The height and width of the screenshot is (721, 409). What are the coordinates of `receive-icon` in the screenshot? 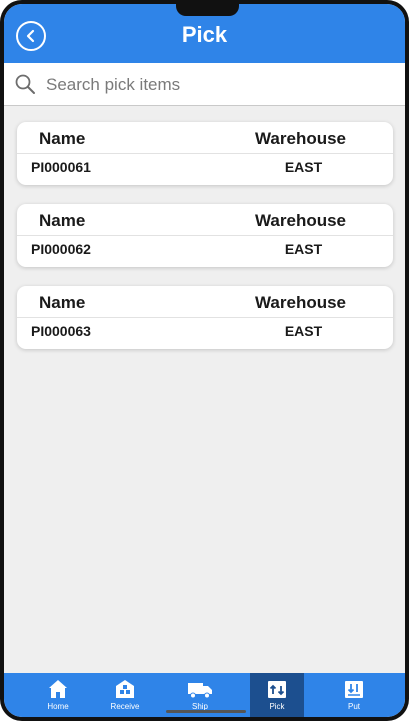 It's located at (125, 689).